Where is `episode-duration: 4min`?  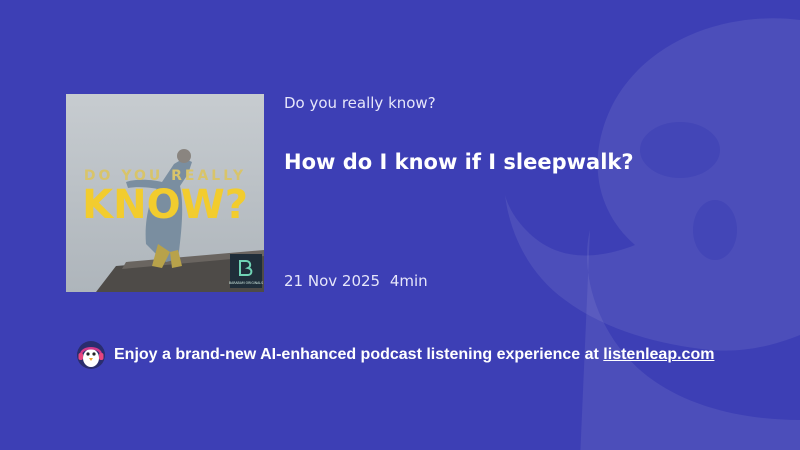
episode-duration: 4min is located at coordinates (408, 281).